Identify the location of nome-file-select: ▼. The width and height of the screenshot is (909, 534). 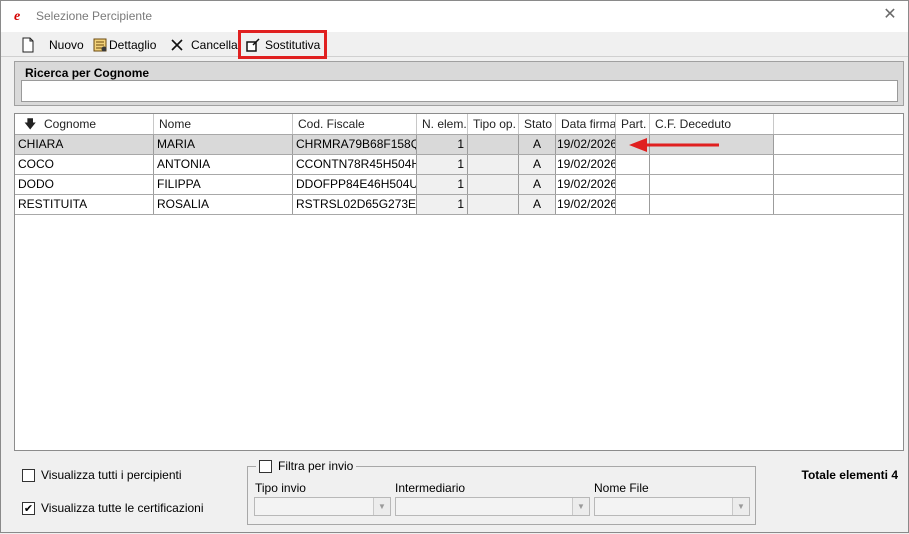
(672, 506).